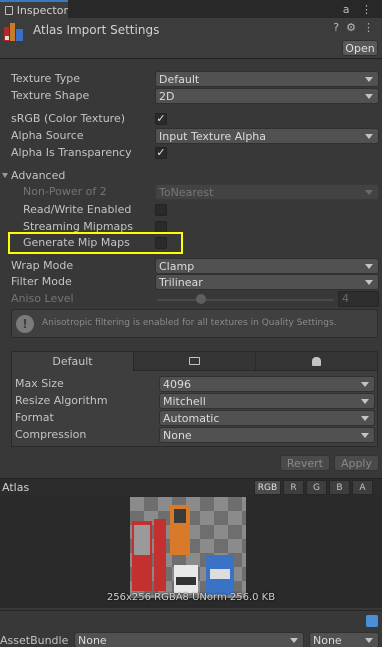  I want to click on alpha-transparency-row: Alpha Is Transparency ✓, so click(191, 153).